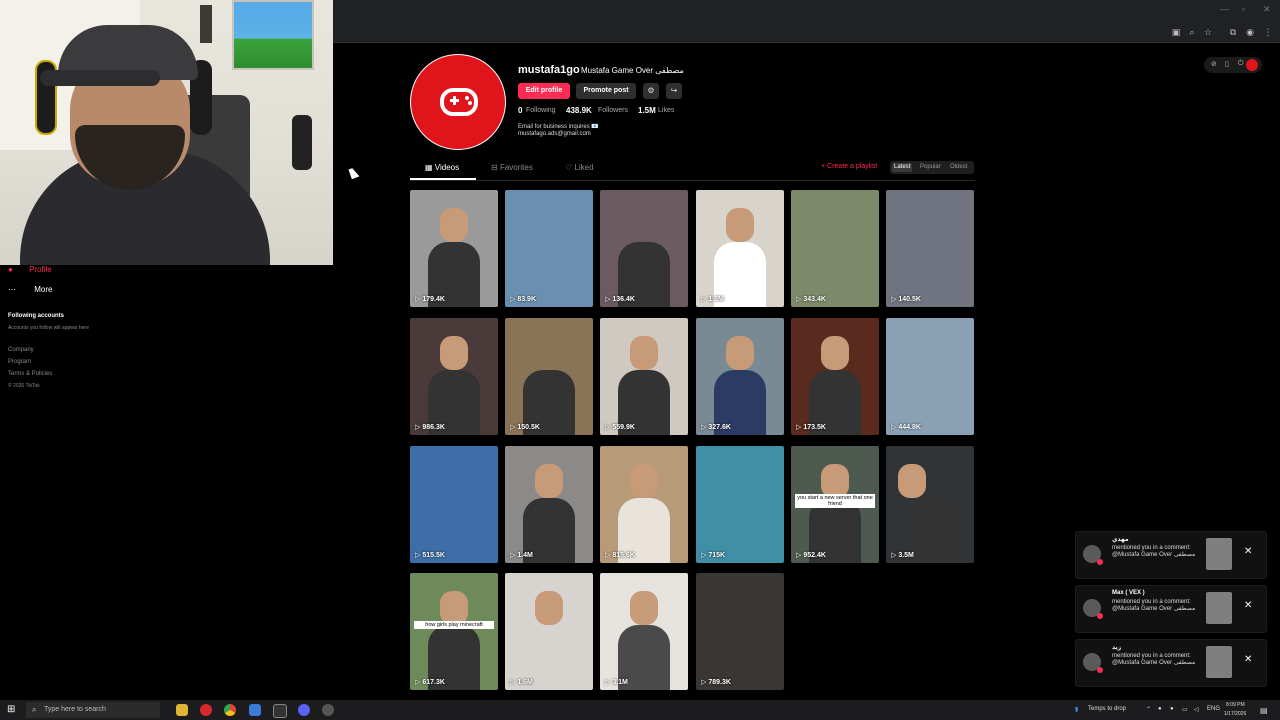  Describe the element at coordinates (30, 289) in the screenshot. I see `sidebar-item-more: ⋯ More` at that location.